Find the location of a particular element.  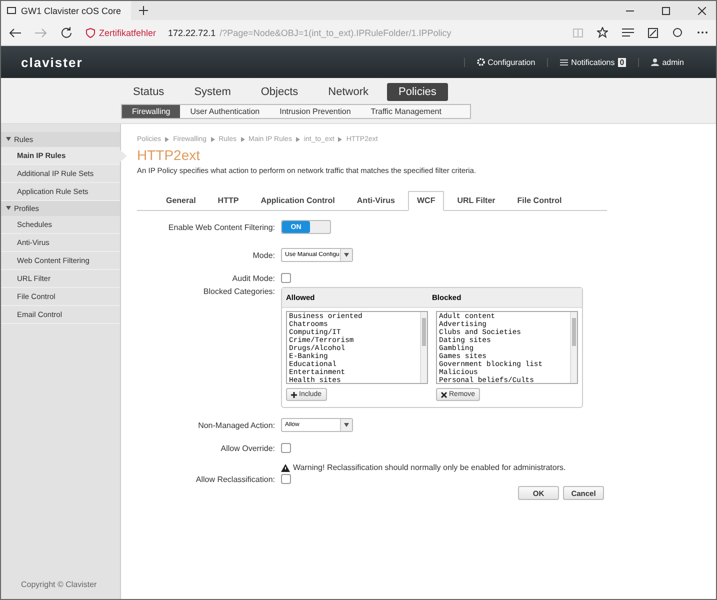

field-label: Allow Override: is located at coordinates (247, 448).